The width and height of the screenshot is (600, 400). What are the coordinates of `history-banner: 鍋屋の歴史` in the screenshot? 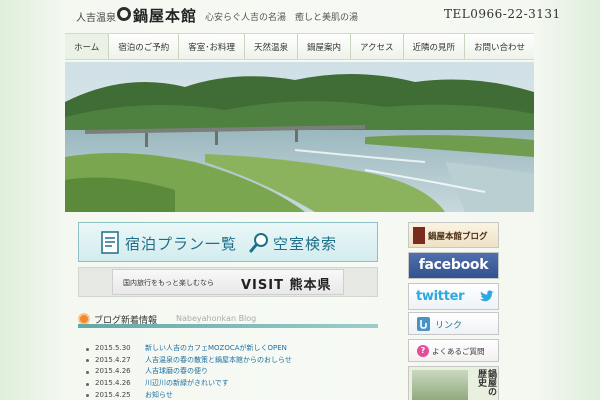 It's located at (453, 383).